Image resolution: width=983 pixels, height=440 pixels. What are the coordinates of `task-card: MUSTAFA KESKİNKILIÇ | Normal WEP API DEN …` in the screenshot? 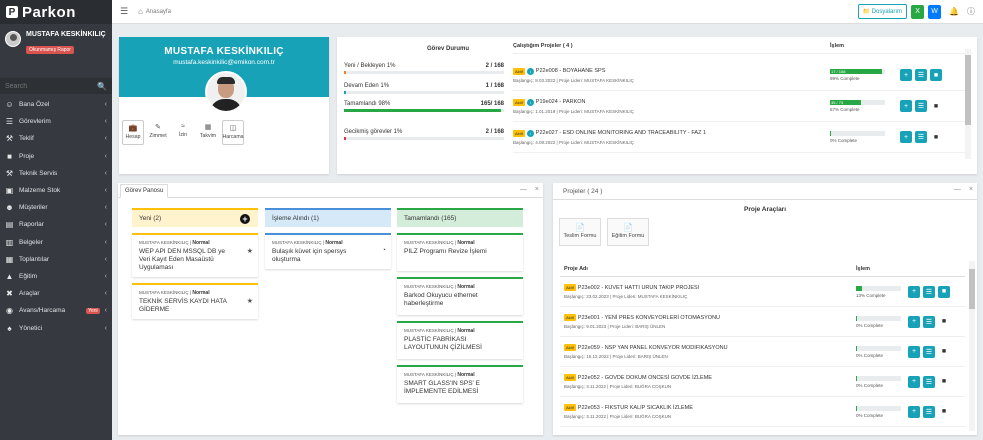 It's located at (195, 255).